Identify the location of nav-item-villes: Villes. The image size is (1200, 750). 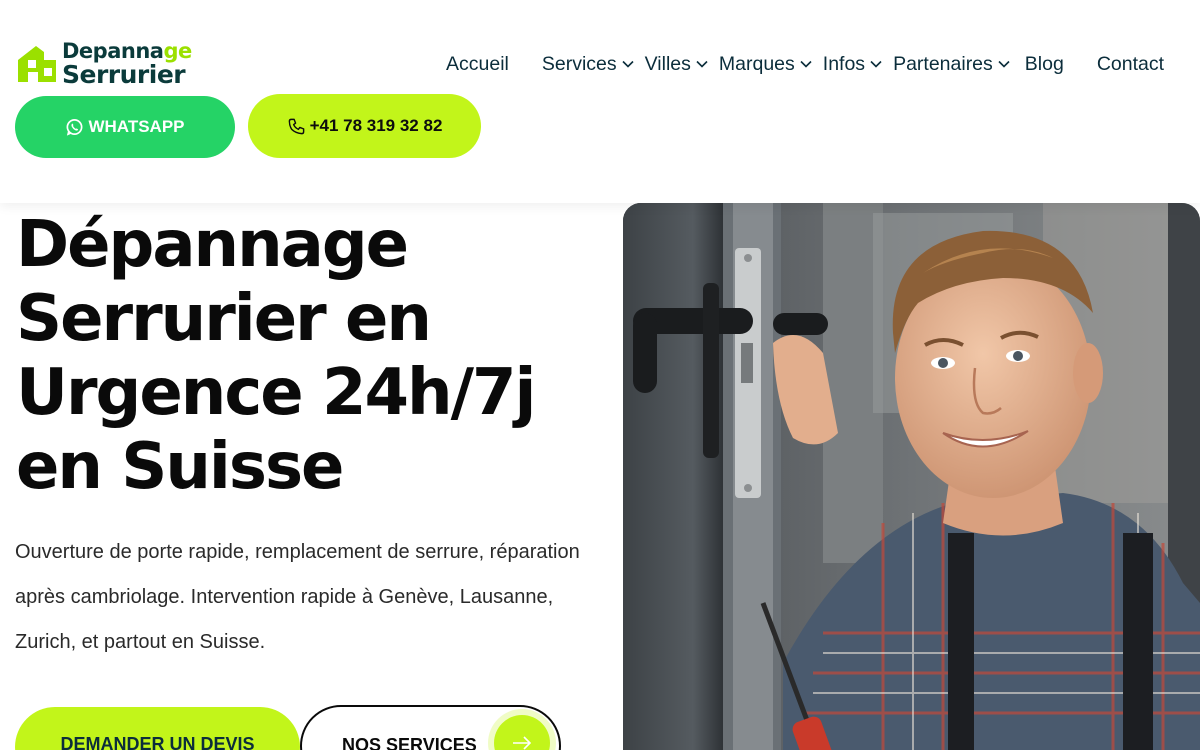
(677, 64).